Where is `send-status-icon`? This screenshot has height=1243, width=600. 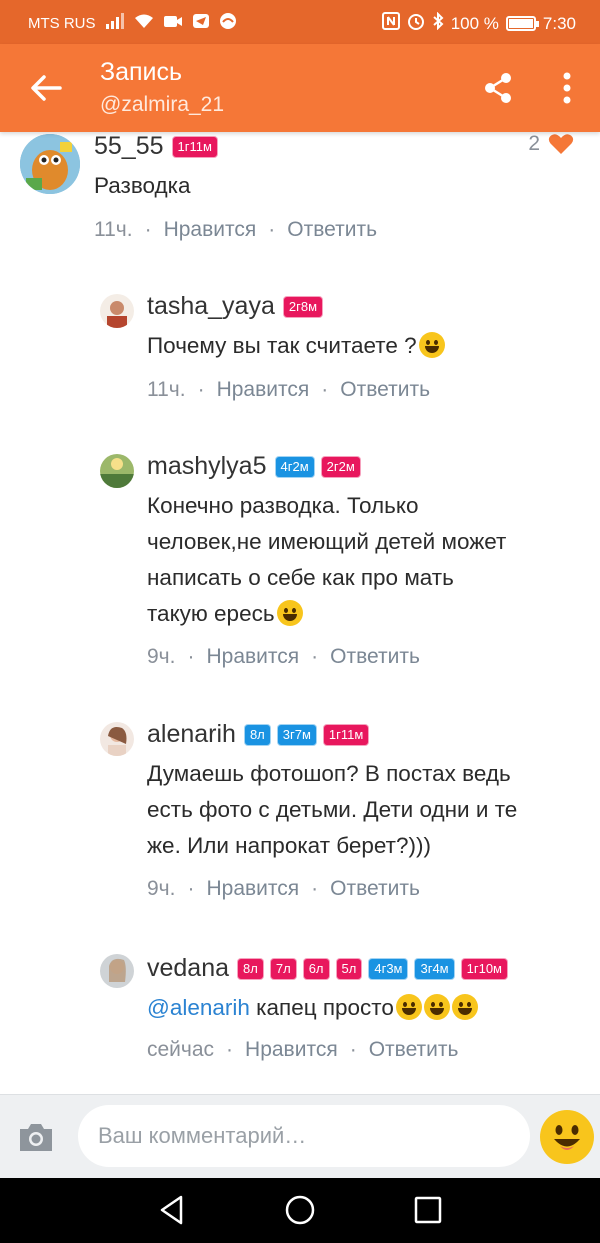
send-status-icon is located at coordinates (201, 23).